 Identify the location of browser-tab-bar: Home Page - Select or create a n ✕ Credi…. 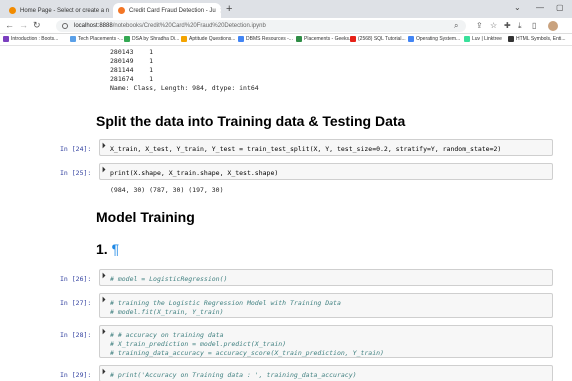
(286, 9).